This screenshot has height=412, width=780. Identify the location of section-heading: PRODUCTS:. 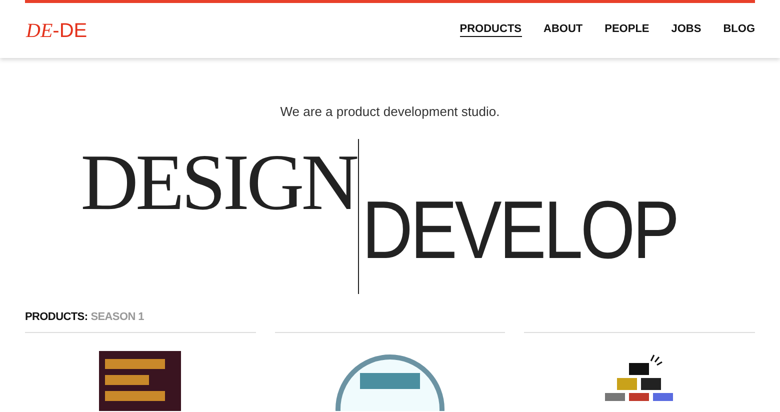
(56, 317).